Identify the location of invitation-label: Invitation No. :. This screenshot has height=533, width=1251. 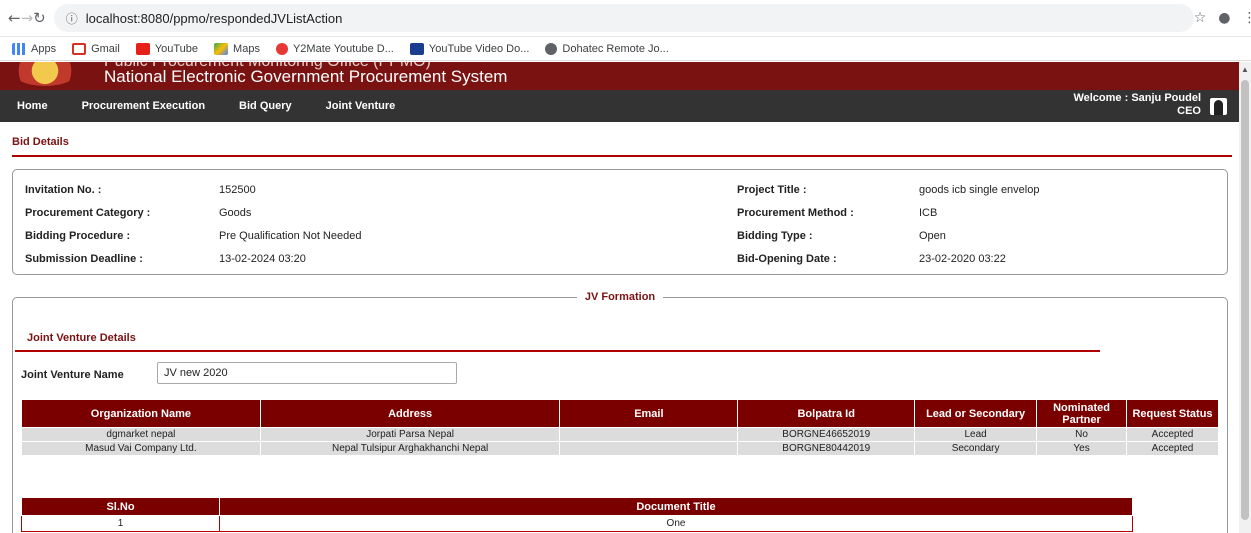
(63, 190).